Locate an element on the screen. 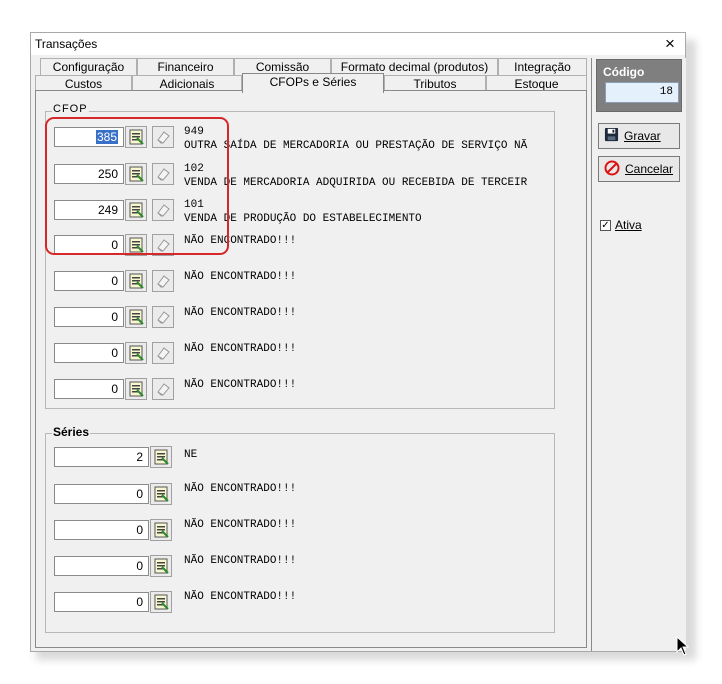  cancelar-button: Cancelar is located at coordinates (639, 169).